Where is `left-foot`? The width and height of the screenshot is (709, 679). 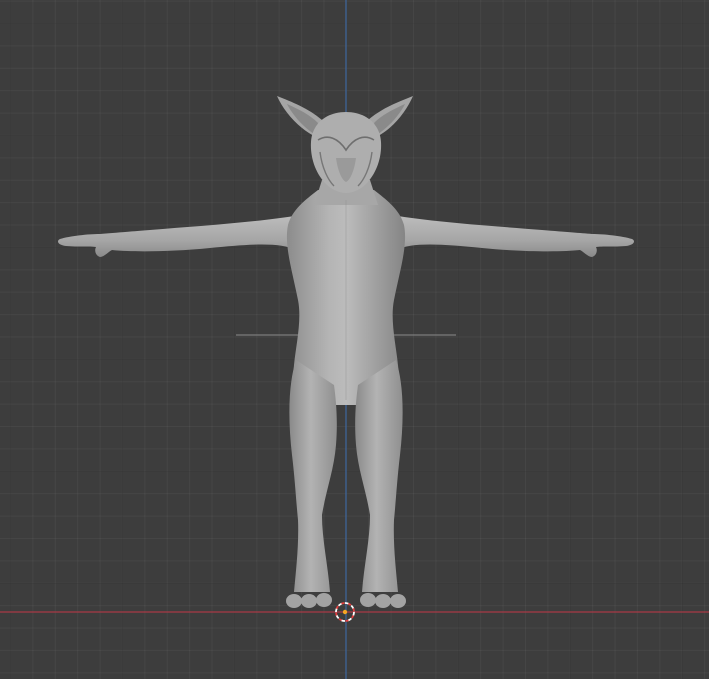 left-foot is located at coordinates (309, 600).